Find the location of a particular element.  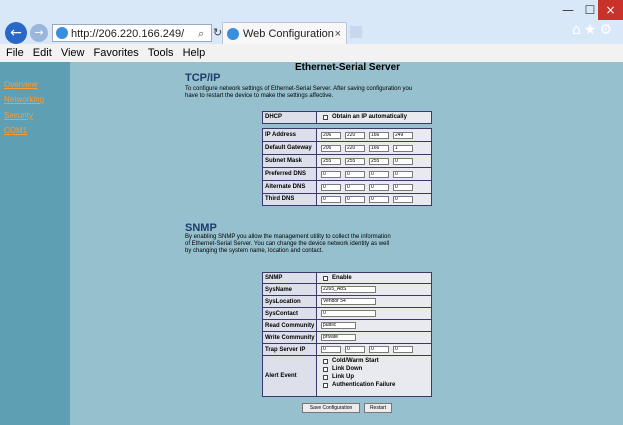

syscontact-value: 0 is located at coordinates (374, 313).